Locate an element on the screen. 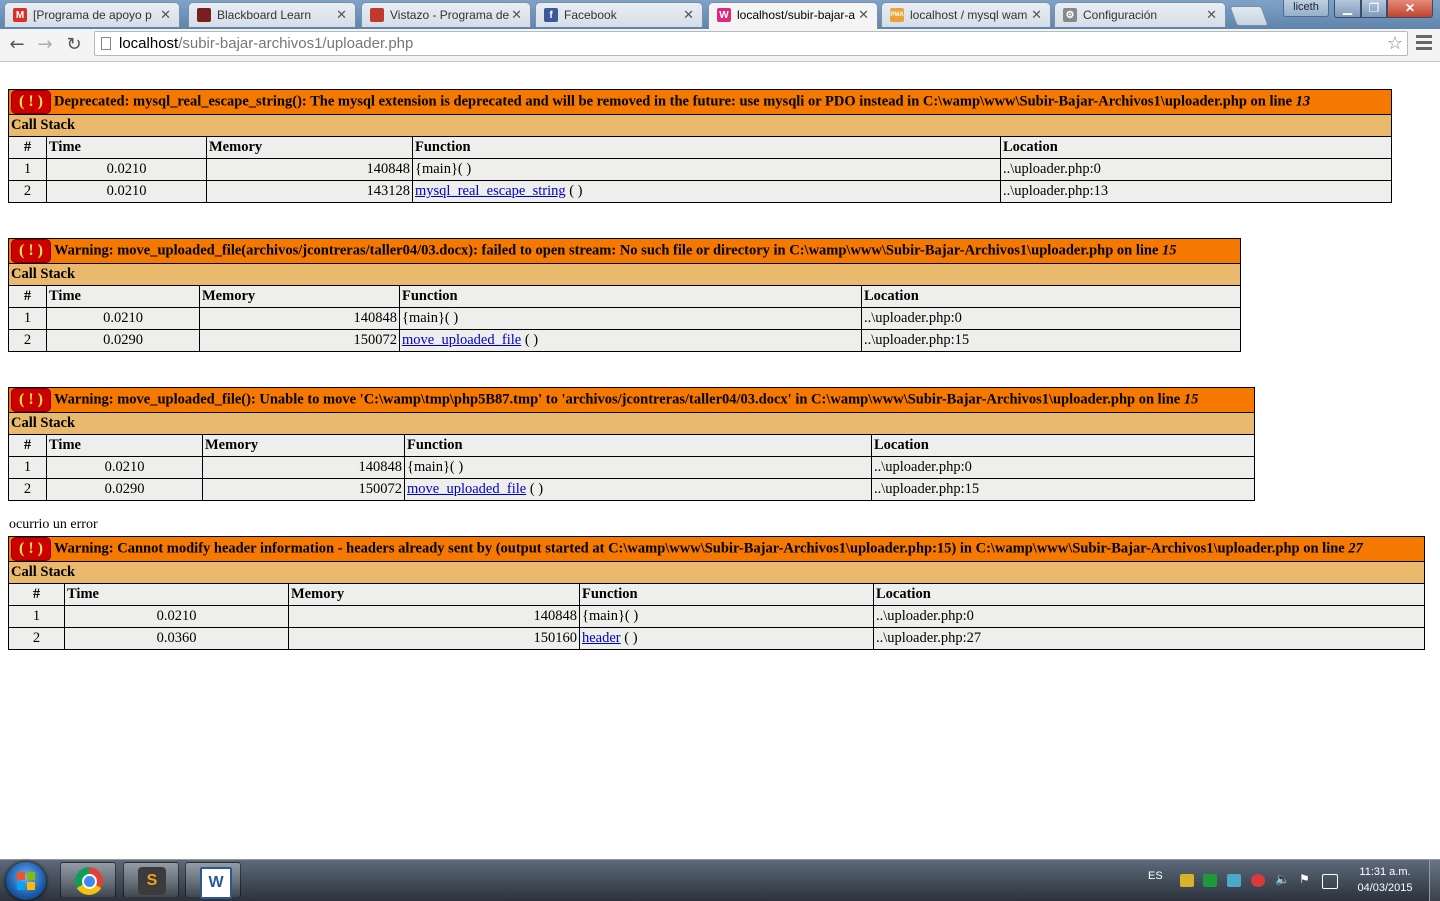  tab-7: ⚙ Configuración ✕ is located at coordinates (1140, 14).